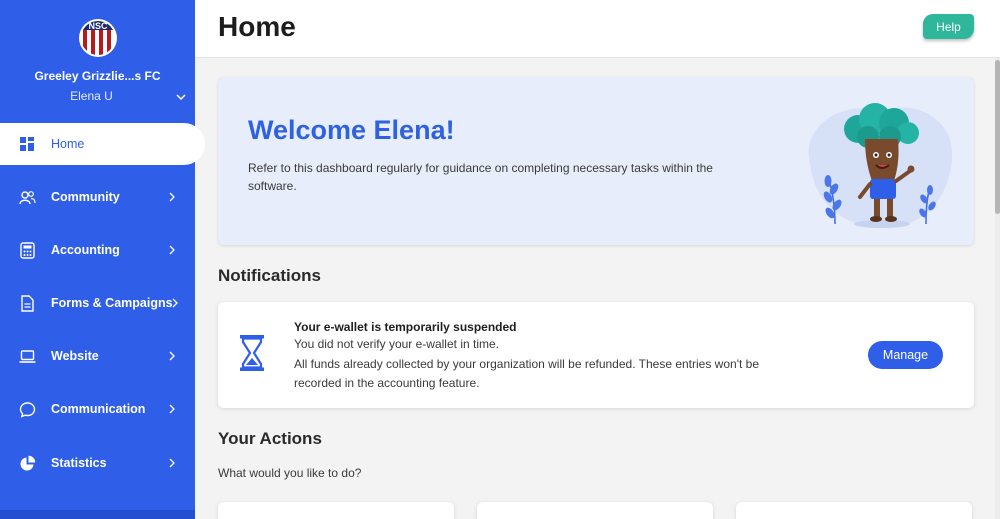 Image resolution: width=1000 pixels, height=519 pixels. What do you see at coordinates (68, 144) in the screenshot?
I see `sidebar-item-label: Home` at bounding box center [68, 144].